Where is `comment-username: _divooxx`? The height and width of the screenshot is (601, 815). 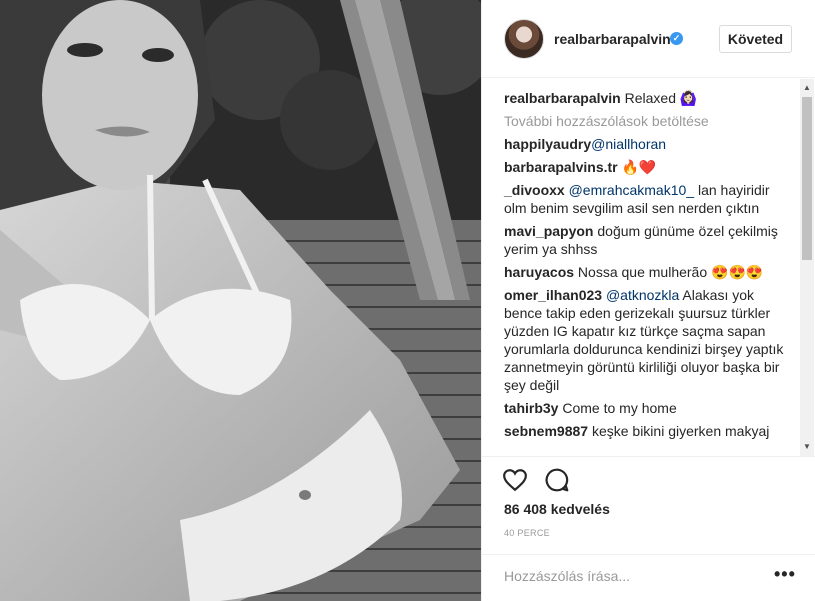 comment-username: _divooxx is located at coordinates (534, 190).